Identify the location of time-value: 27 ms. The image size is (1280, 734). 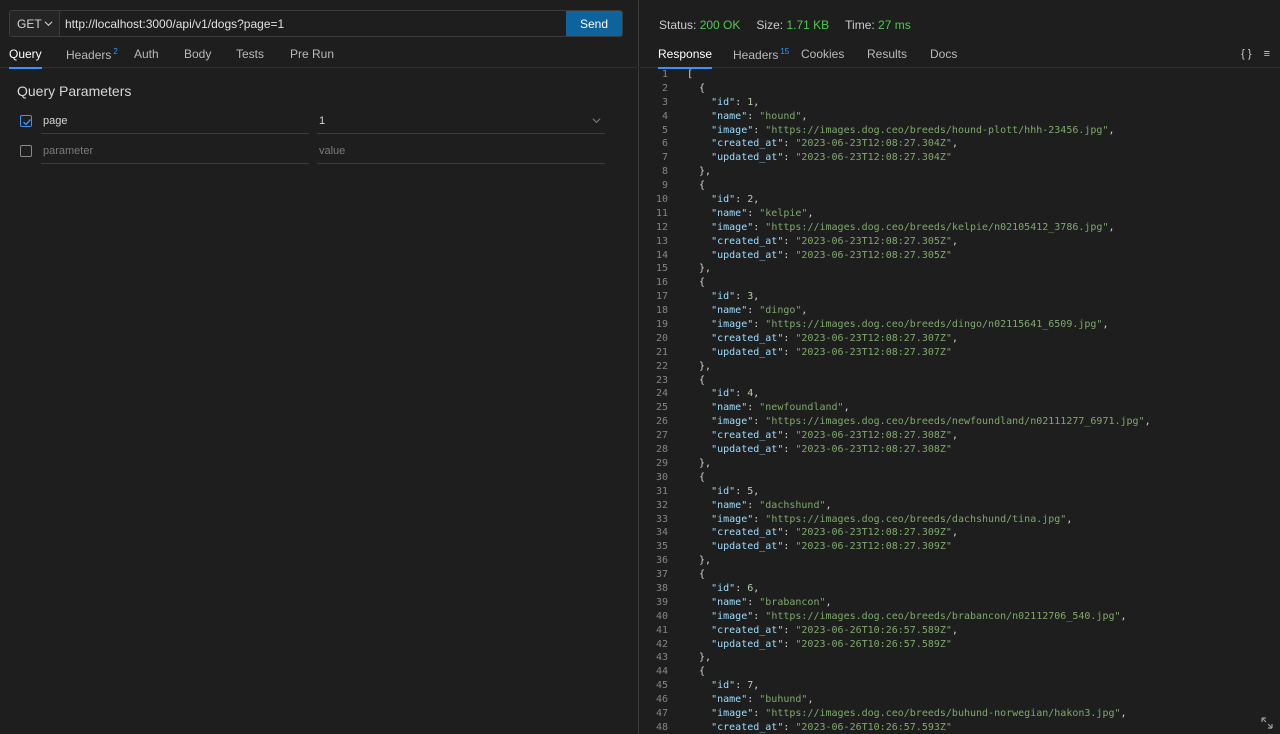
(894, 25).